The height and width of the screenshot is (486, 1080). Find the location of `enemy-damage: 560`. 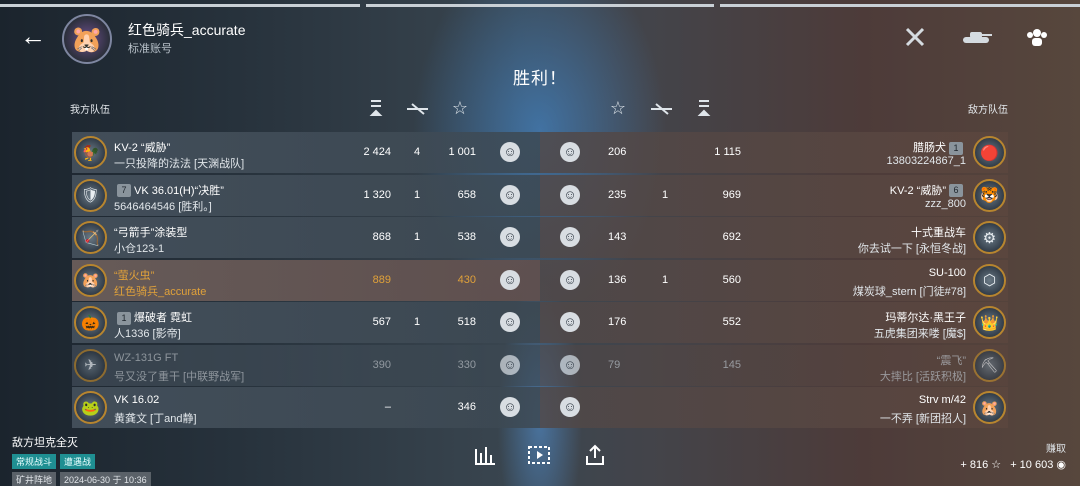

enemy-damage: 560 is located at coordinates (731, 279).